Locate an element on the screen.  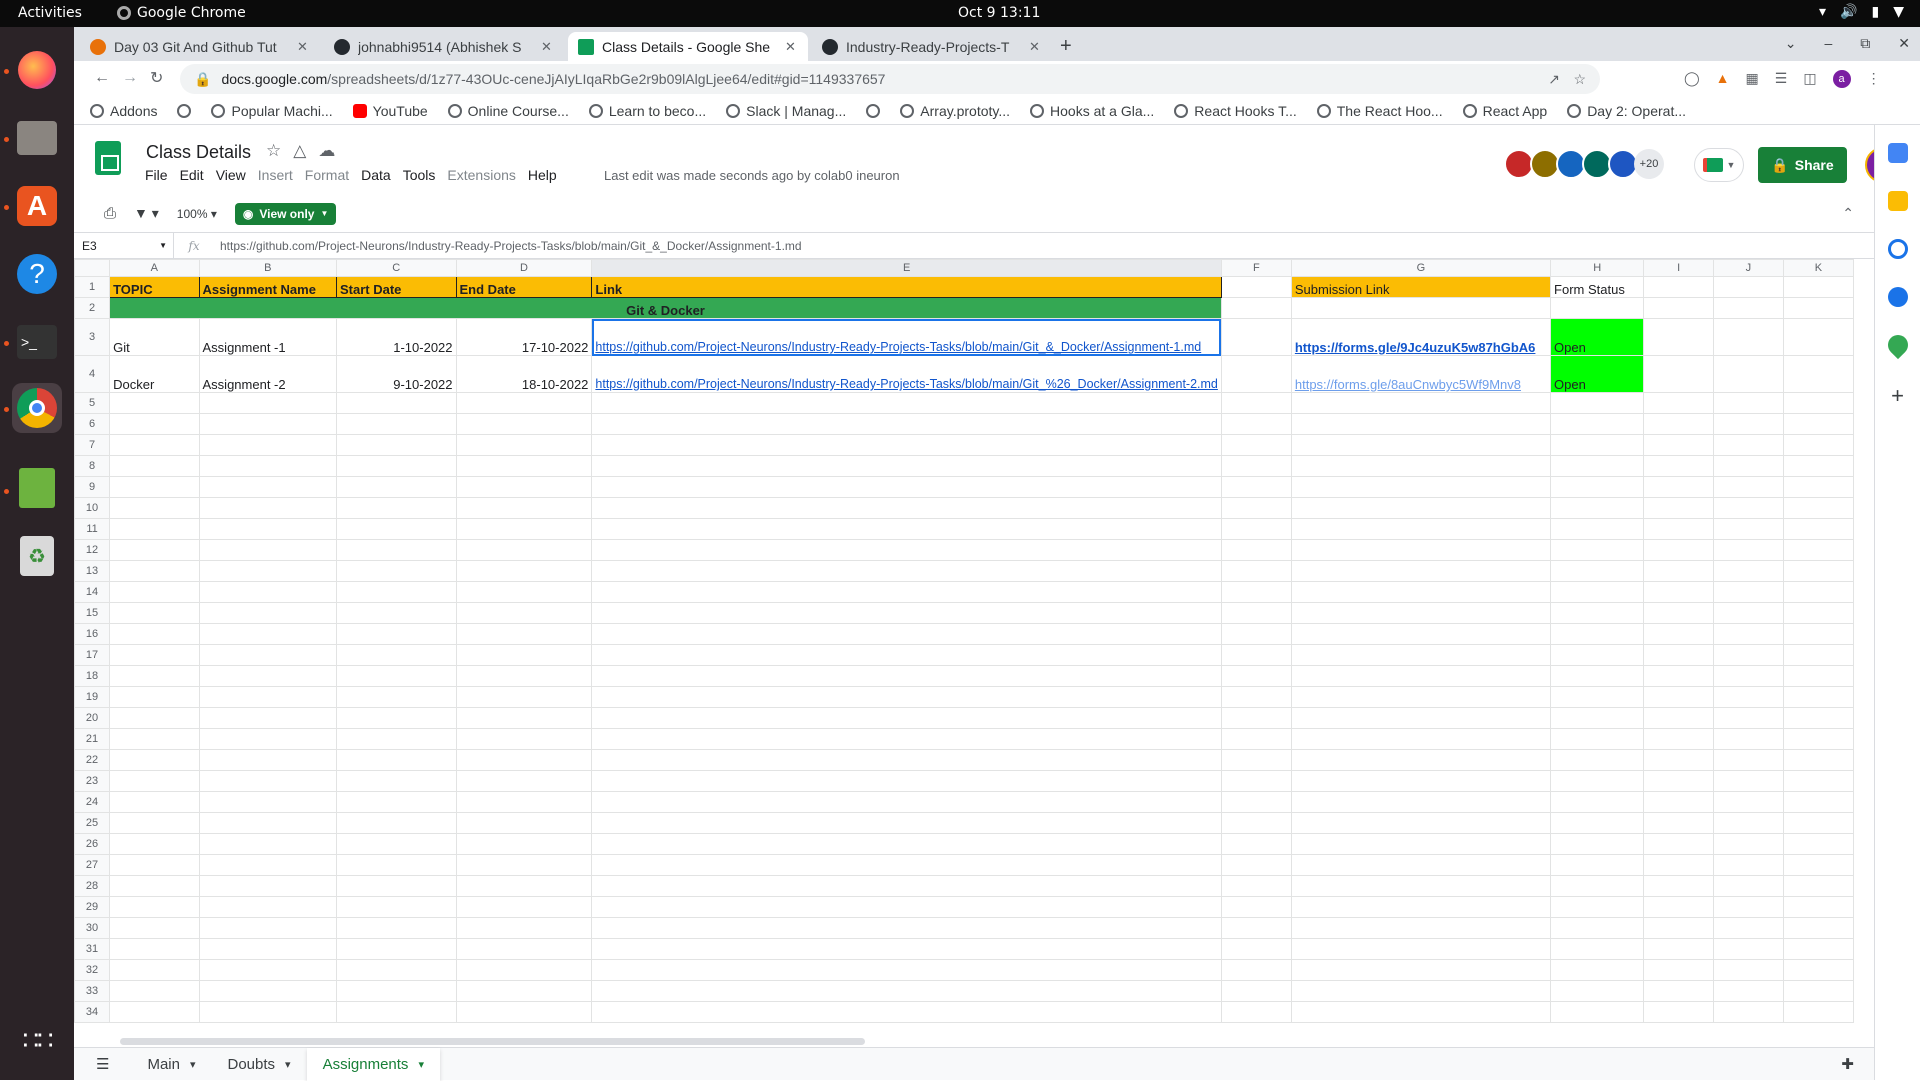
row-header: 14 is located at coordinates (92, 592).